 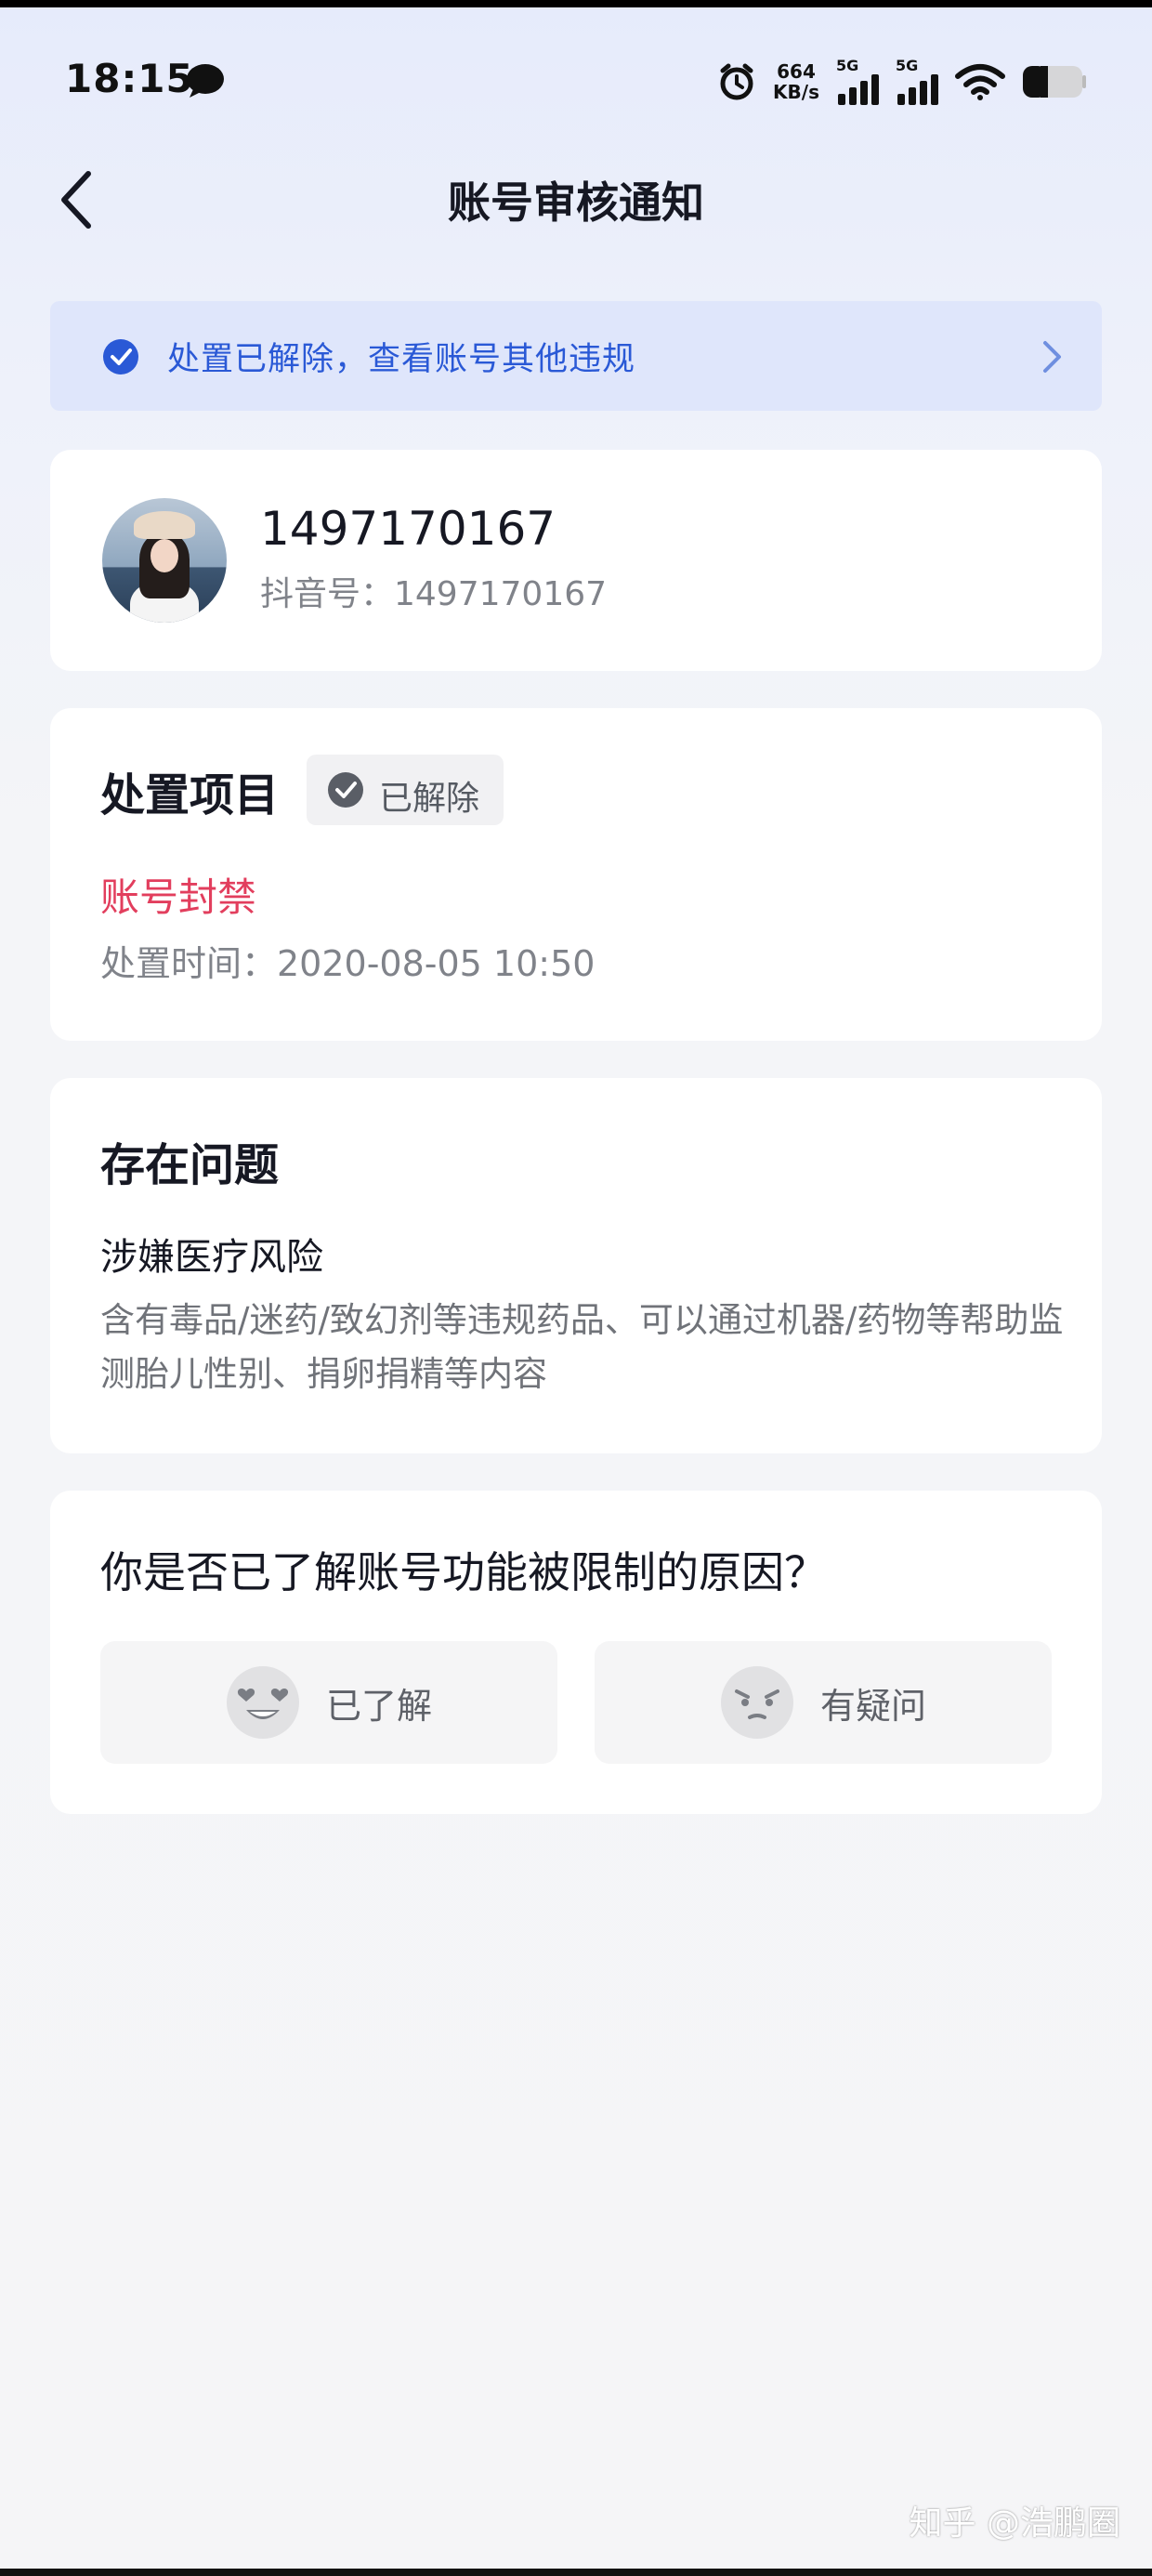 I want to click on disposal-section-title: 处置项目, so click(x=190, y=795).